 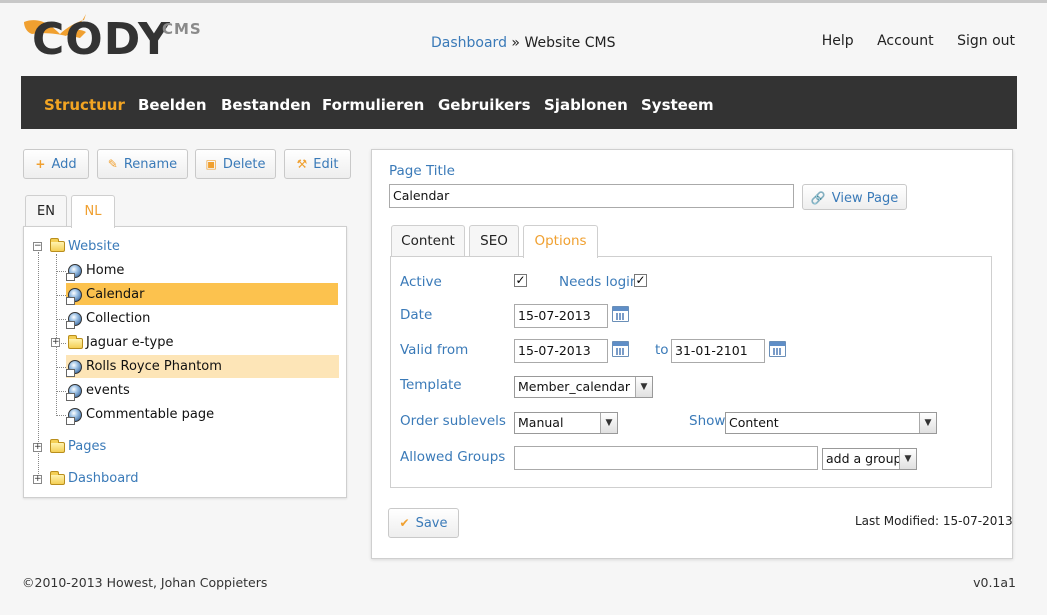 I want to click on tree-item-events: events, so click(x=108, y=390).